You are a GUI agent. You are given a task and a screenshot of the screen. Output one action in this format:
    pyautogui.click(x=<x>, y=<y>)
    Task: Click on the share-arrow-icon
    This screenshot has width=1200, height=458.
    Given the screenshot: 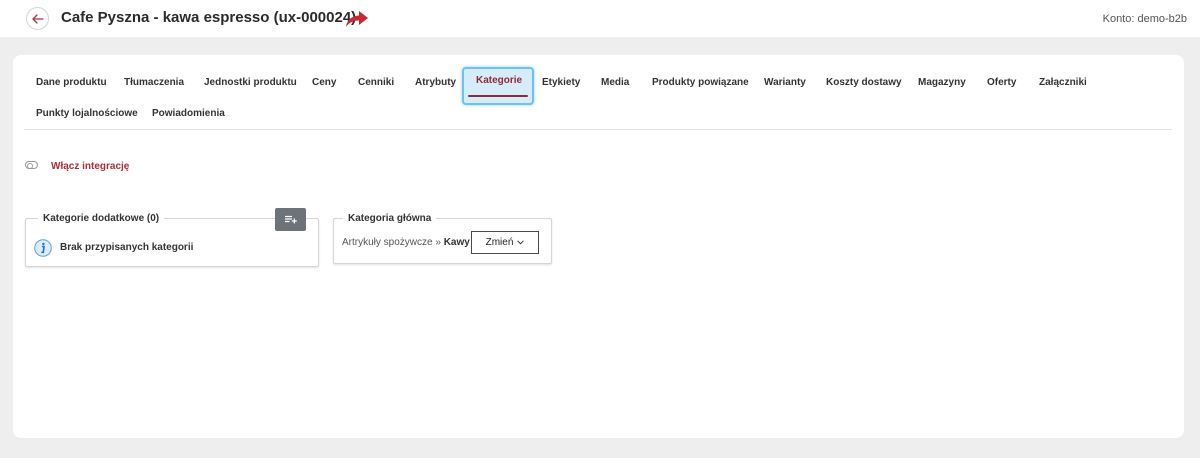 What is the action you would take?
    pyautogui.click(x=357, y=19)
    